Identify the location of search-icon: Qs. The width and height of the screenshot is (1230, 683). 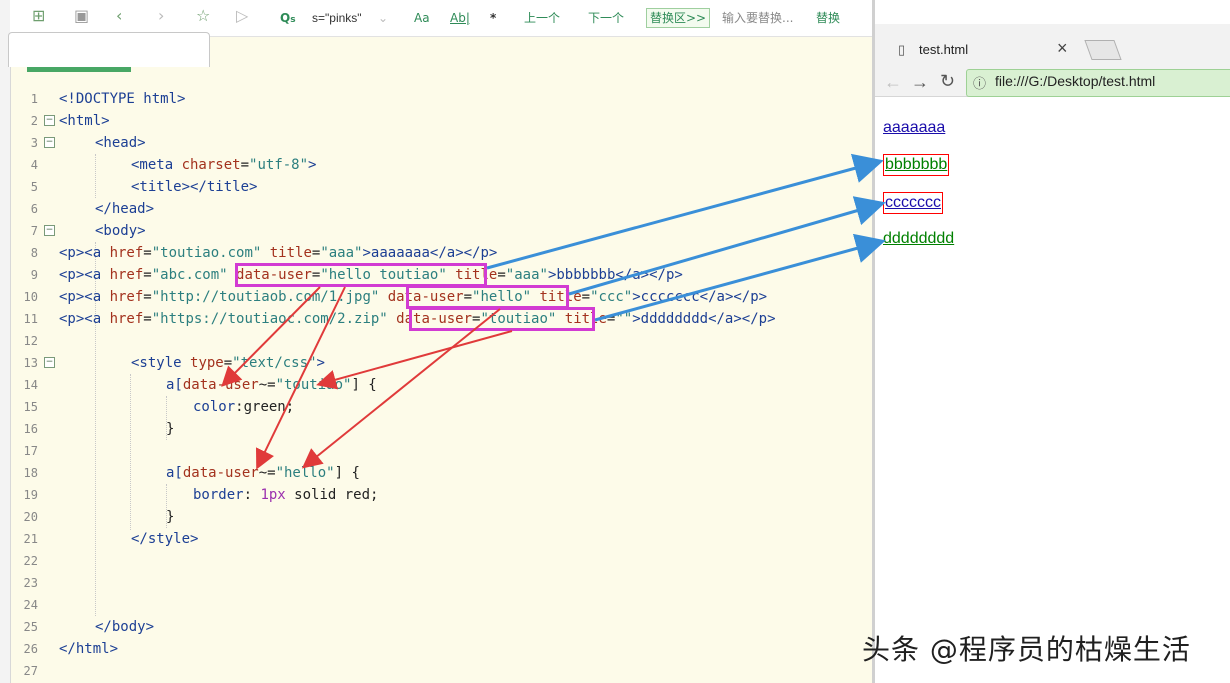
(288, 18).